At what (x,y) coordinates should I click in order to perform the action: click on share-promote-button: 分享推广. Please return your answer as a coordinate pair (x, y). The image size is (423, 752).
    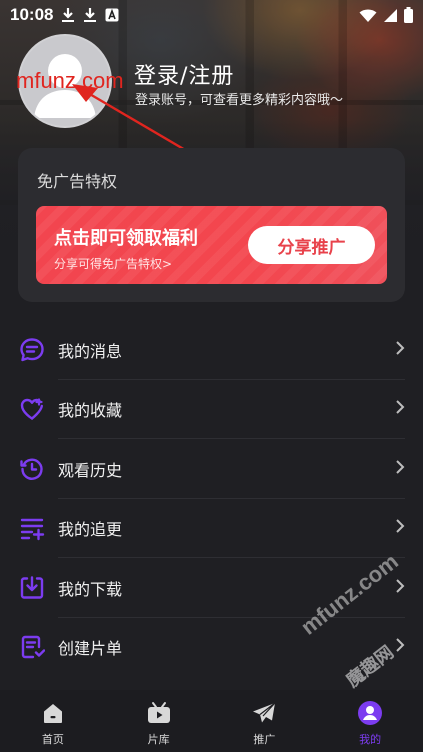
    Looking at the image, I should click on (311, 245).